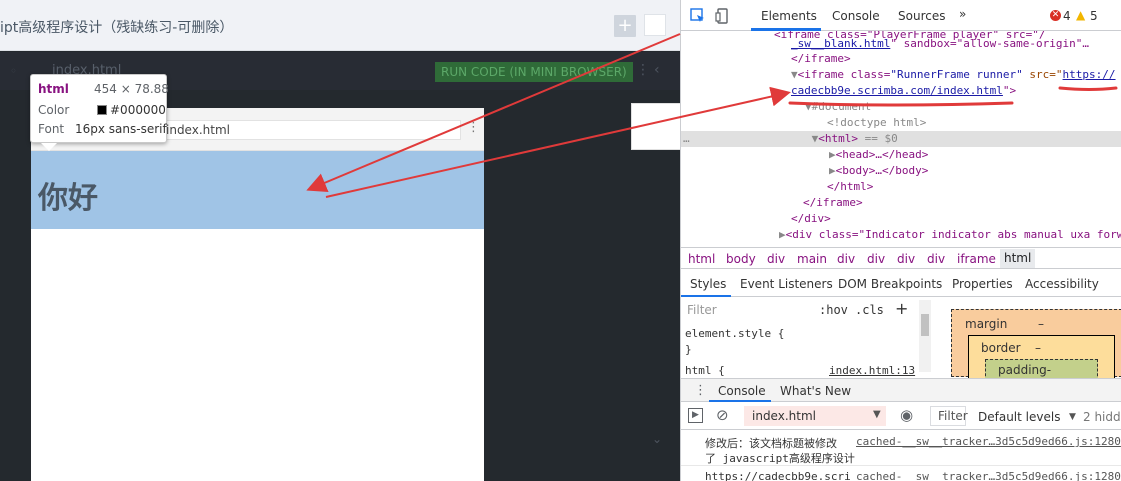 The height and width of the screenshot is (481, 1121). I want to click on styles-filter-row: Filter :hov .cls +, so click(811, 310).